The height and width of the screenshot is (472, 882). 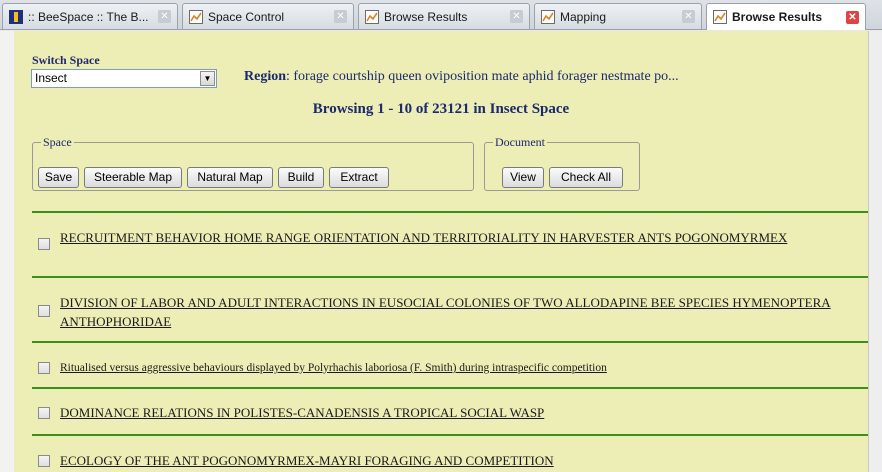 I want to click on tab-mapping: Mapping ✕, so click(x=618, y=16).